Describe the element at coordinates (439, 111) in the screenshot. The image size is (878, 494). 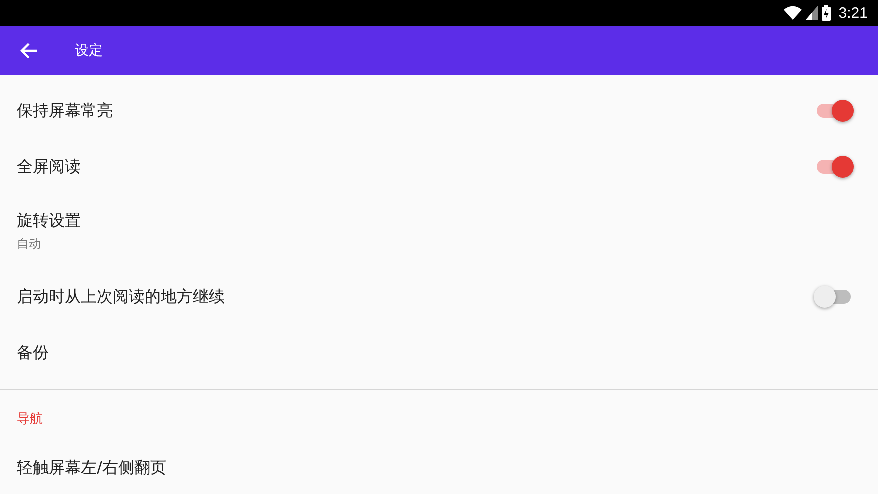
I see `settings-item: 保持屏幕常亮` at that location.